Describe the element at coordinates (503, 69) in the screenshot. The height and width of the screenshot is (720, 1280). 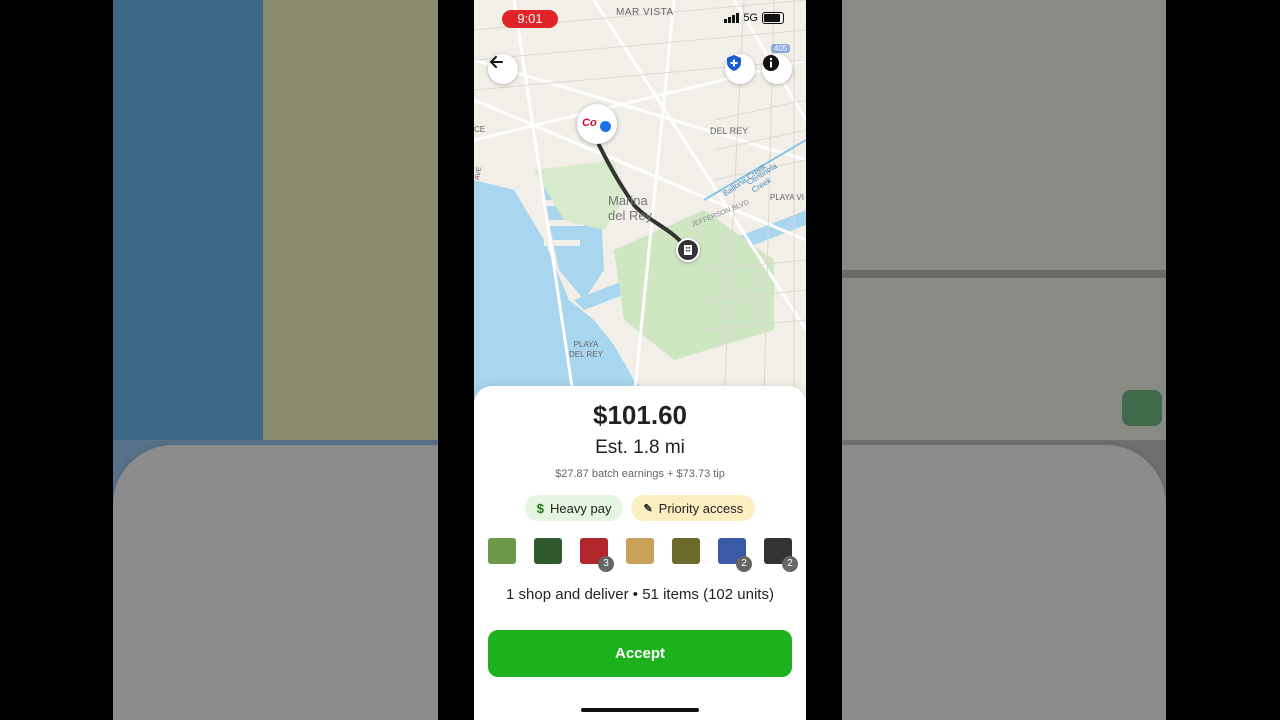
I see `back-button` at that location.